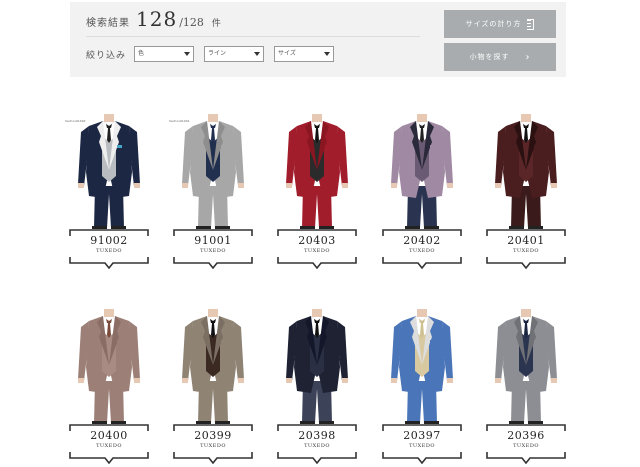  I want to click on filter-row: 絞り込み 色 ライン サイズ, so click(215, 54).